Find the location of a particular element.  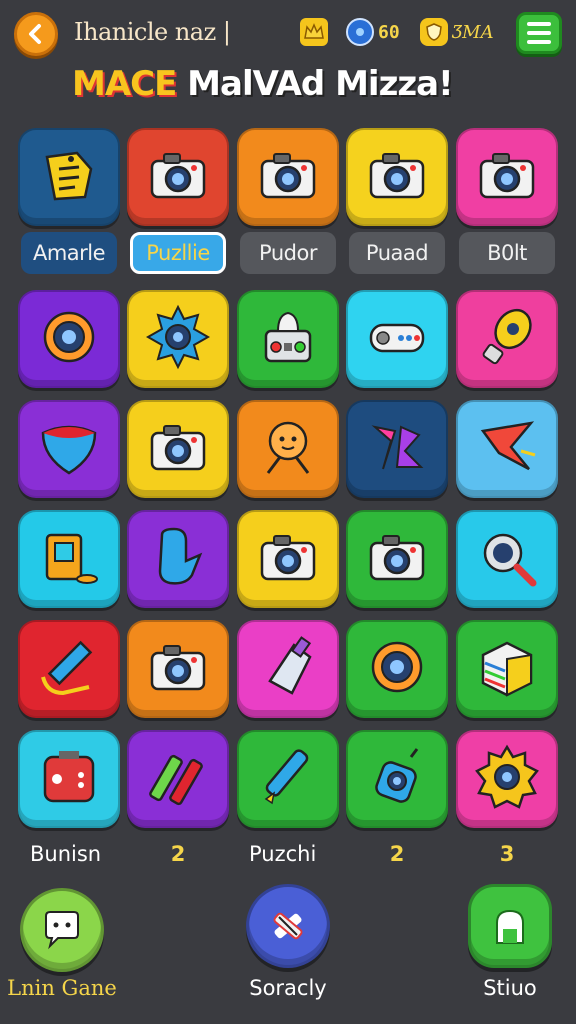

top-bar: Ihanicle naz | 60 ƷMA is located at coordinates (288, 32).